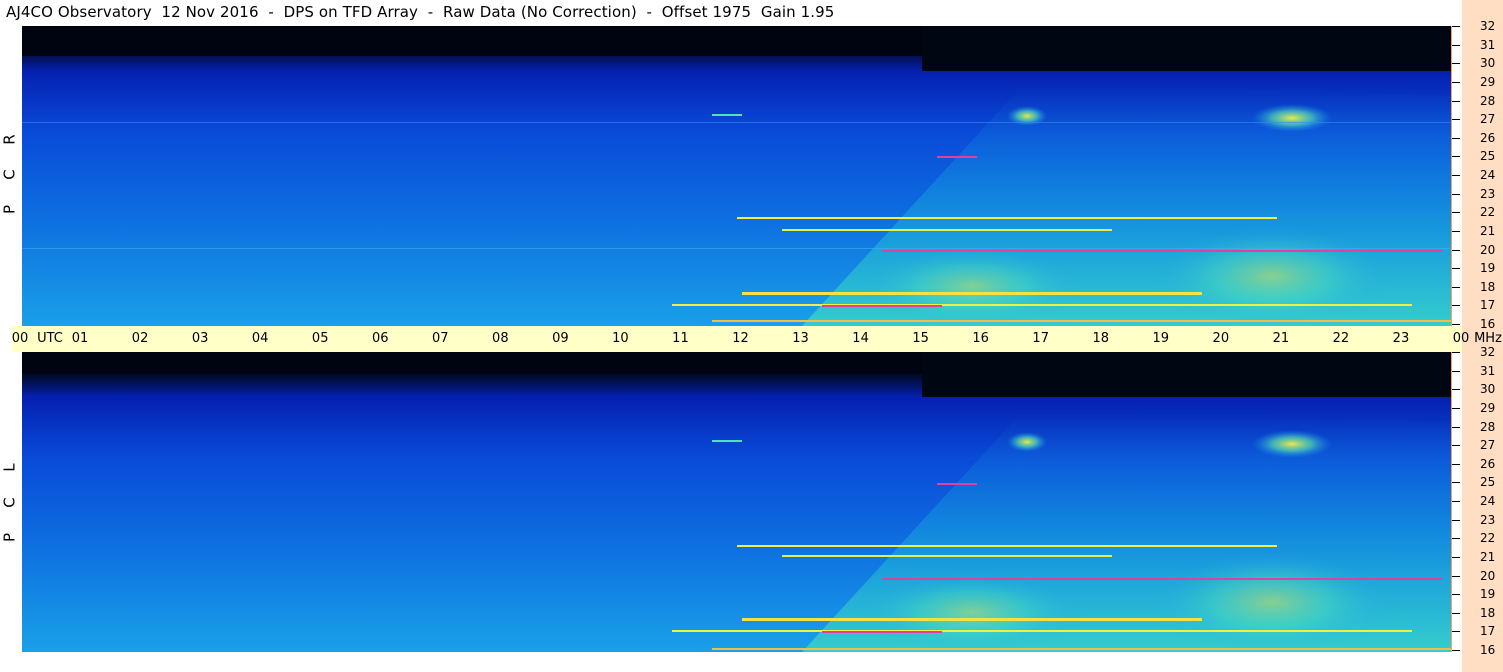 This screenshot has width=1503, height=672. Describe the element at coordinates (440, 338) in the screenshot. I see `time-tick-label: 07` at that location.